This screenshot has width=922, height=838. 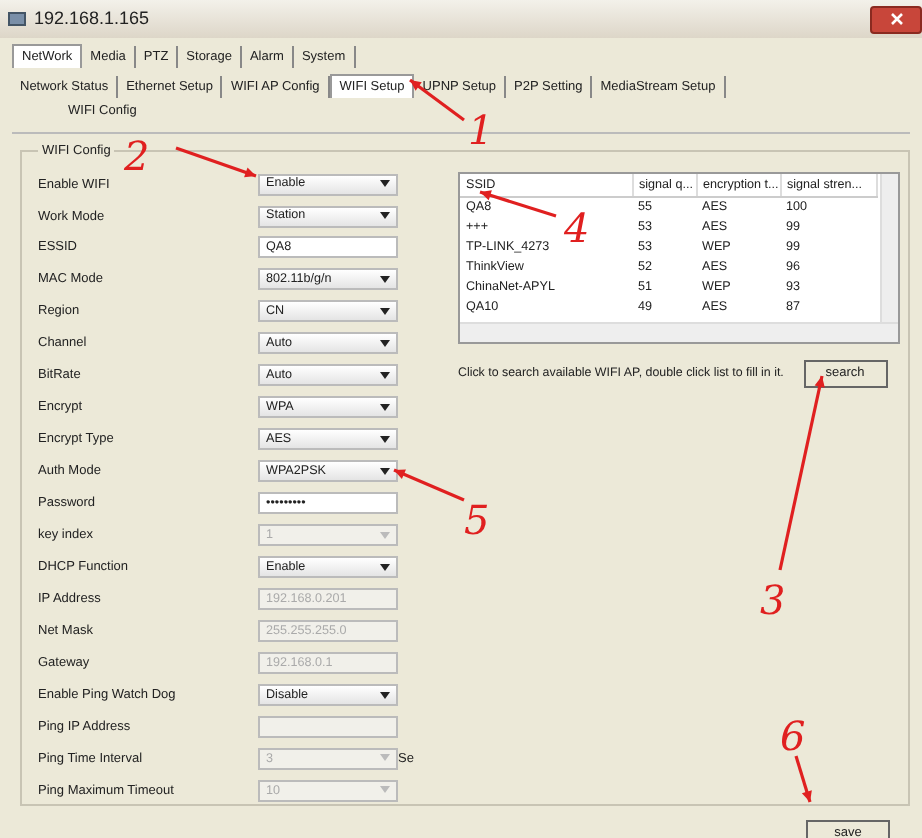 What do you see at coordinates (678, 331) in the screenshot?
I see `horizontal-scrollbar` at bounding box center [678, 331].